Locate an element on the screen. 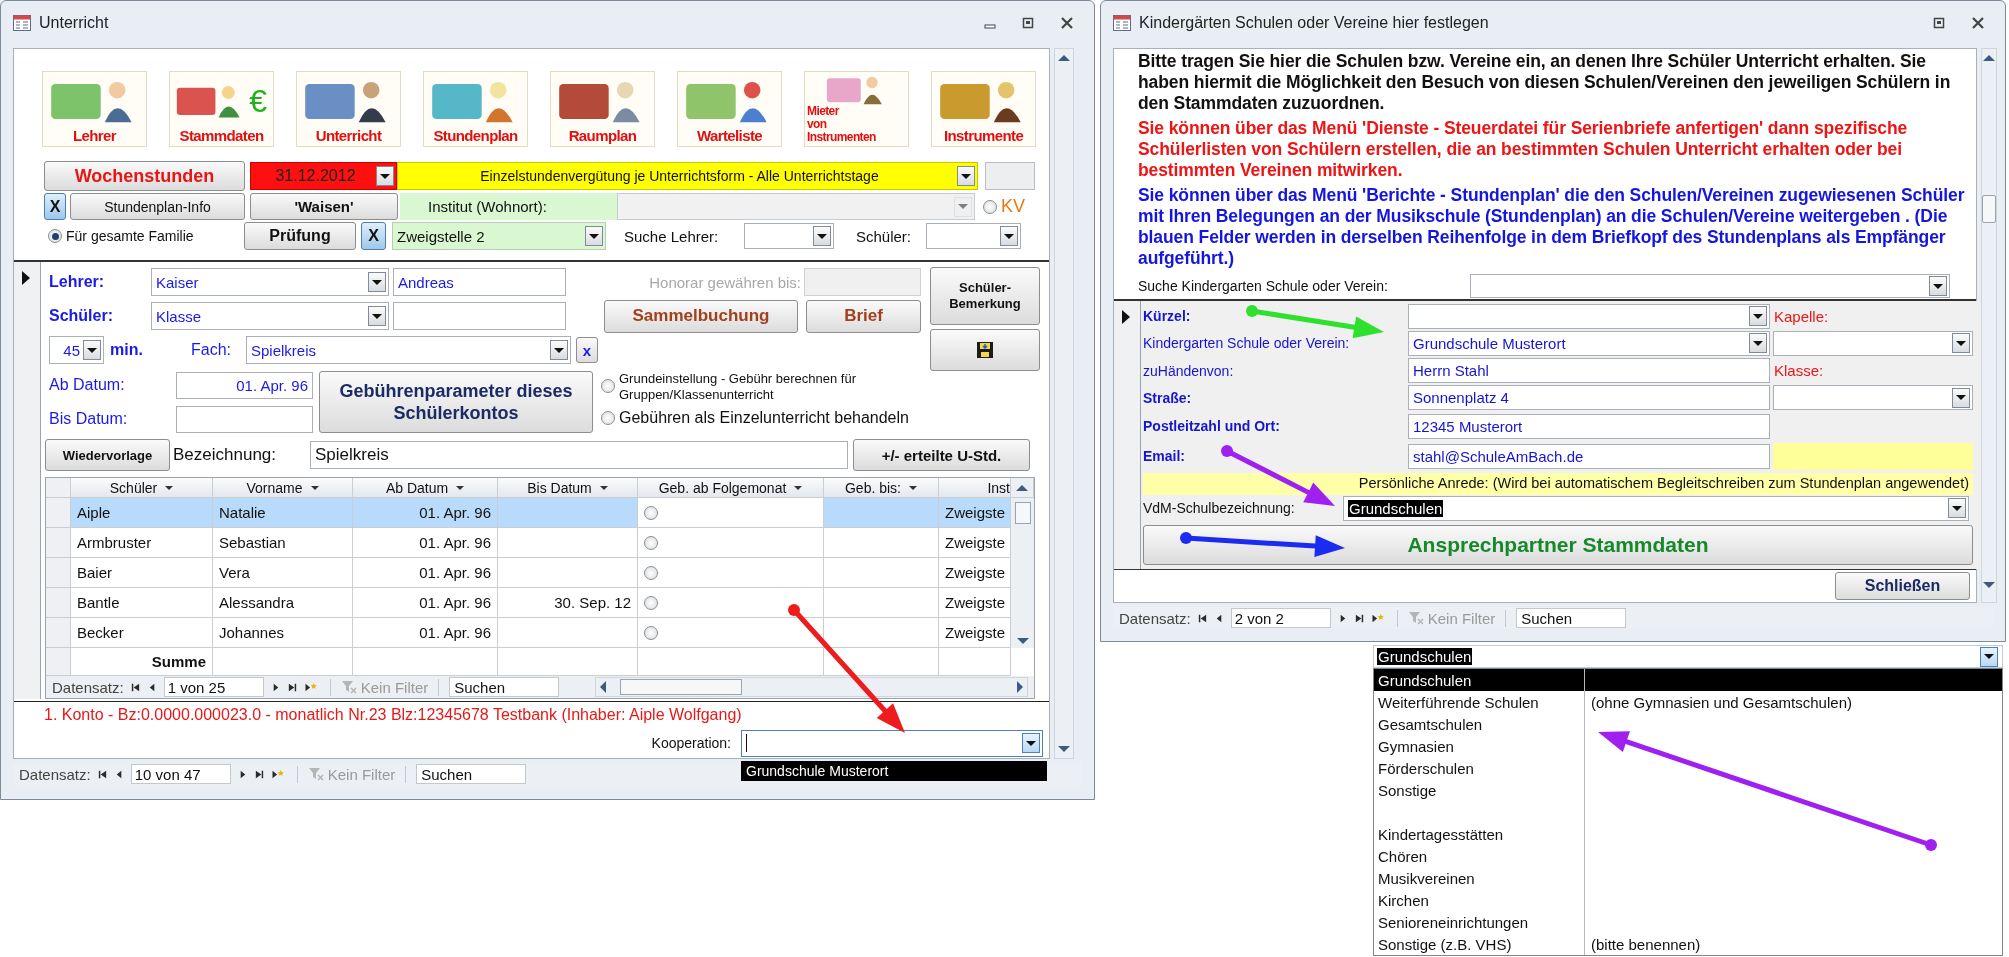 The height and width of the screenshot is (957, 2009). close-form-button: Schließen is located at coordinates (1902, 586).